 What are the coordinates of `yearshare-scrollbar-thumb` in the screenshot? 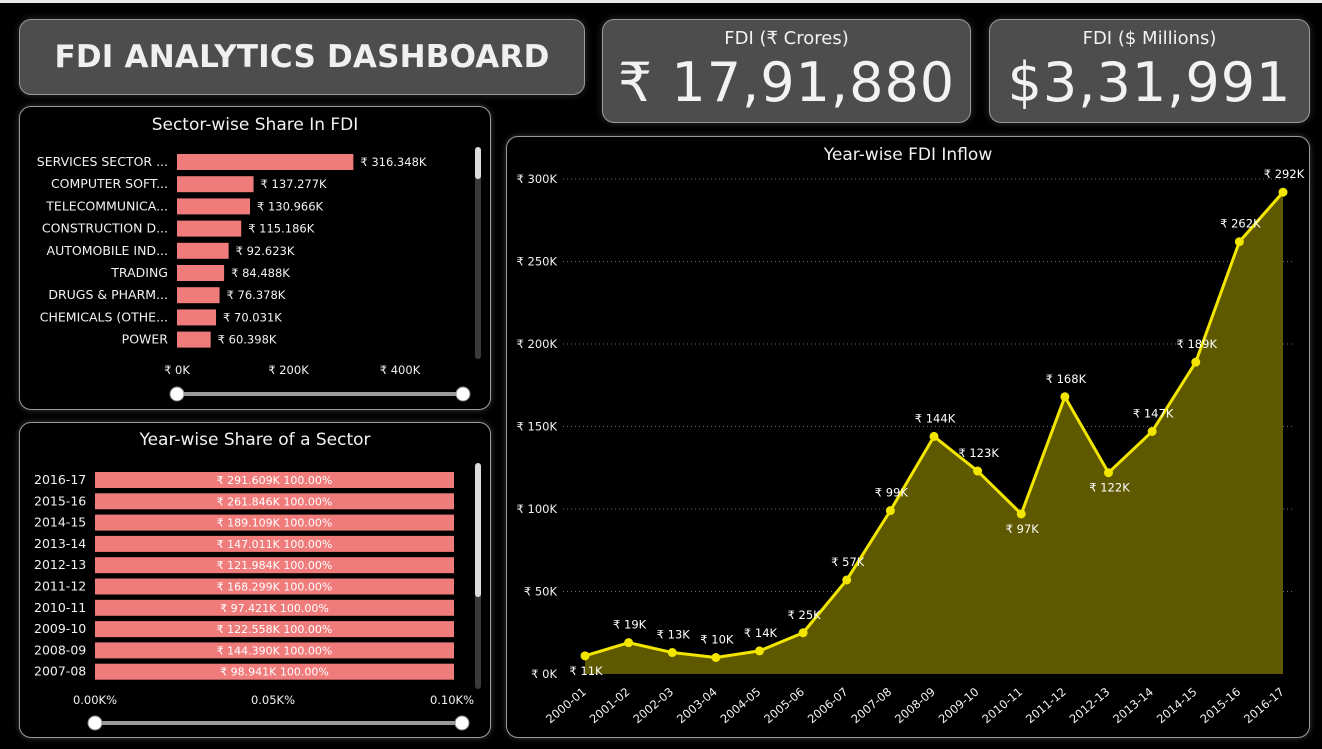 It's located at (478, 530).